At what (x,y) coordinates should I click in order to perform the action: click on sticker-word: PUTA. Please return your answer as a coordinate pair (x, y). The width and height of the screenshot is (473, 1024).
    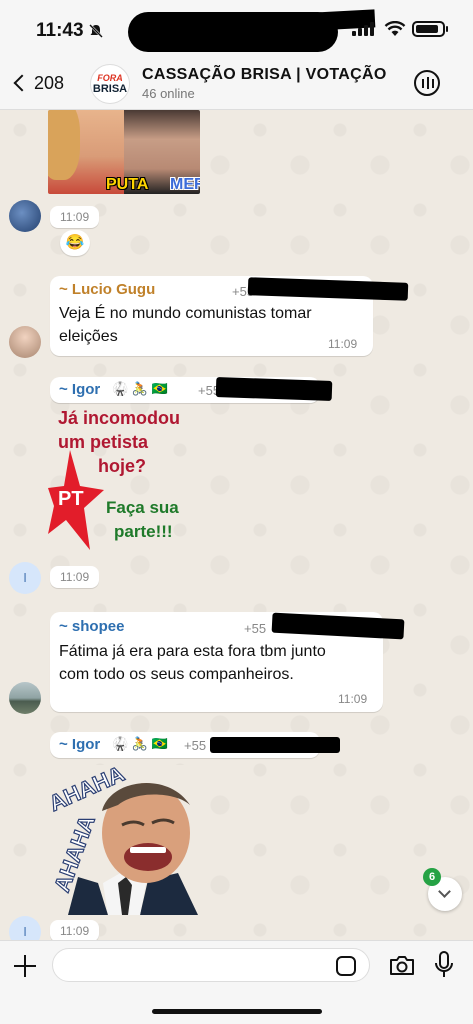
    Looking at the image, I should click on (127, 184).